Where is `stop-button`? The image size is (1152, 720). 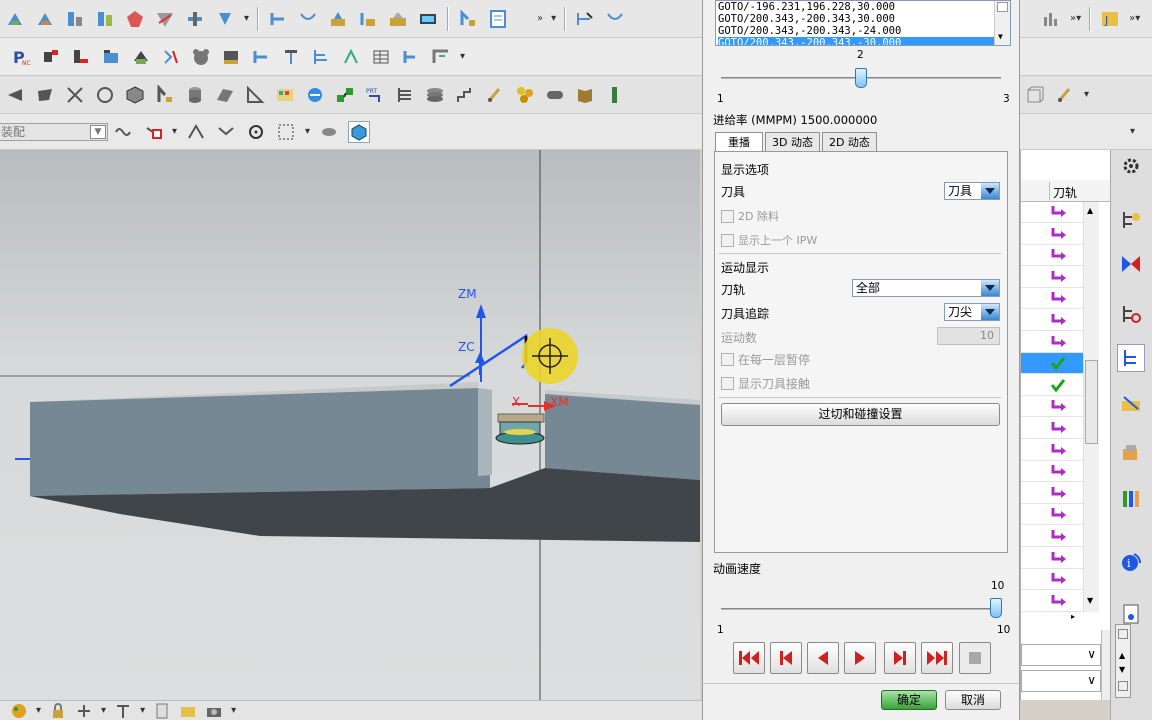 stop-button is located at coordinates (975, 658).